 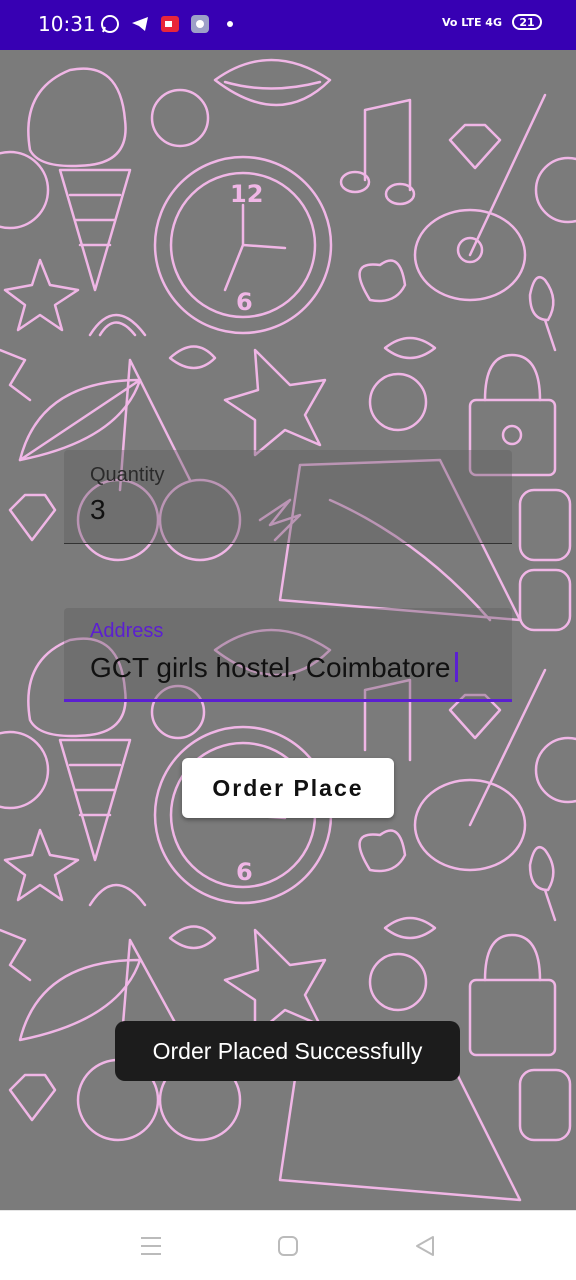 What do you see at coordinates (382, 281) in the screenshot?
I see `heart-doodle` at bounding box center [382, 281].